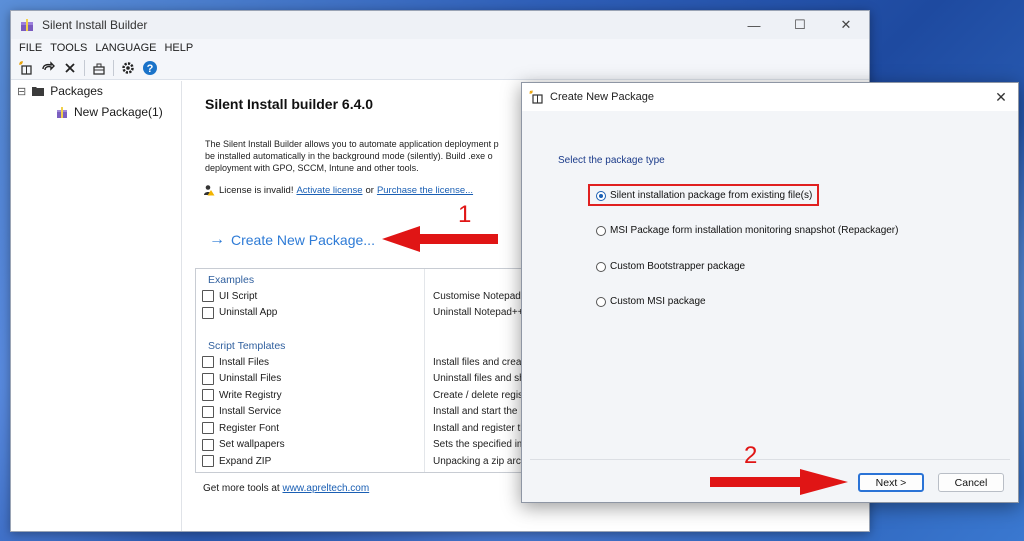  What do you see at coordinates (1001, 97) in the screenshot?
I see `dialog-close-button: ✕` at bounding box center [1001, 97].